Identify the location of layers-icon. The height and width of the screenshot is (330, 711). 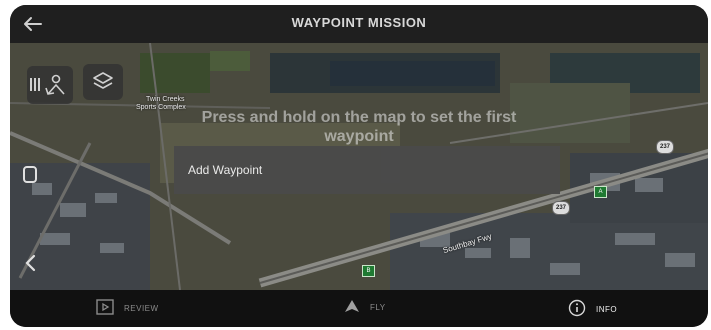
(103, 80).